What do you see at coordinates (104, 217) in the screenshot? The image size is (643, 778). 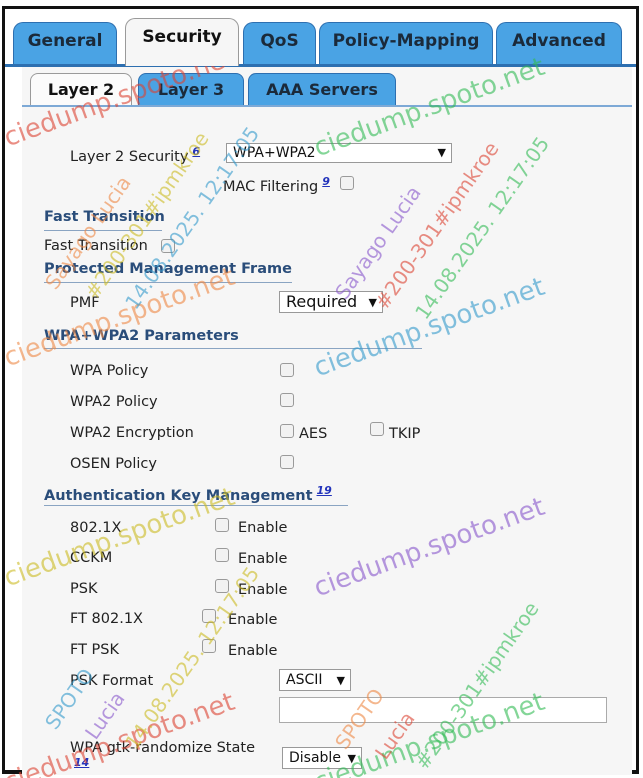 I see `fast-transition-heading: Fast Transition` at bounding box center [104, 217].